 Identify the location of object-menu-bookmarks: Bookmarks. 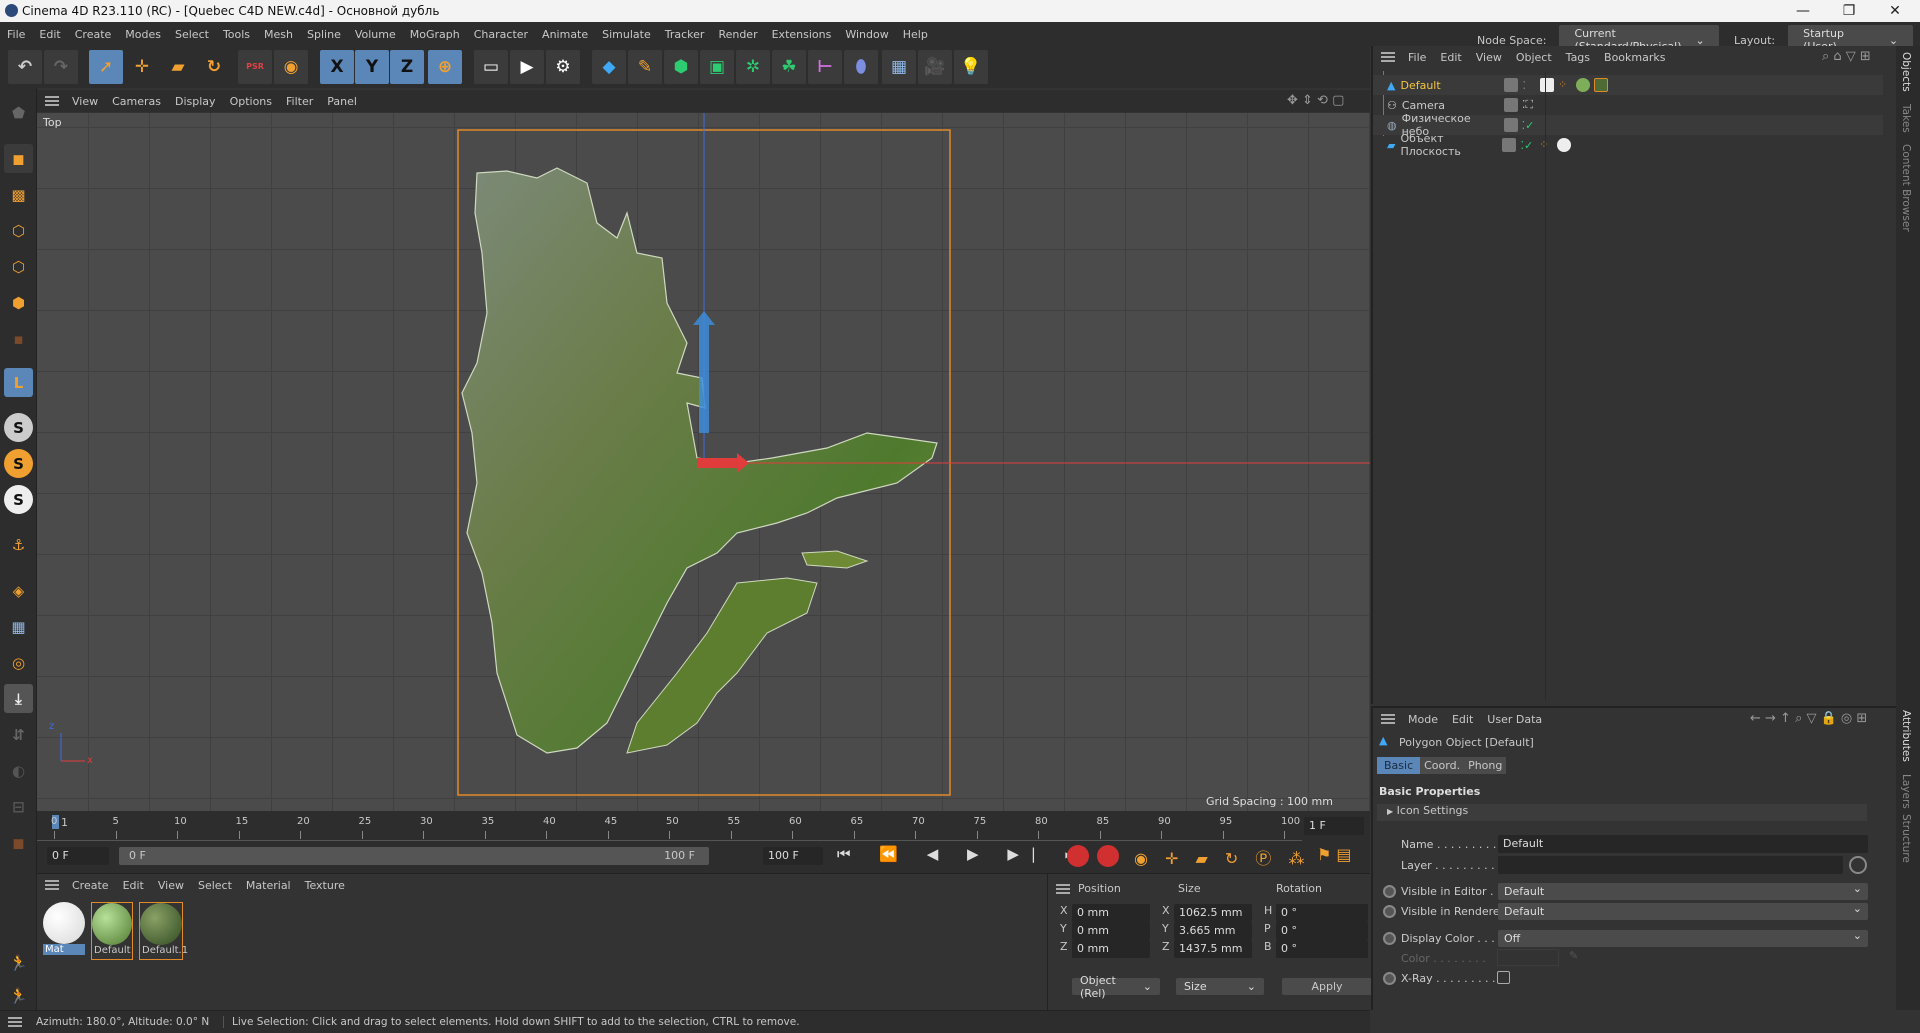
(1634, 57).